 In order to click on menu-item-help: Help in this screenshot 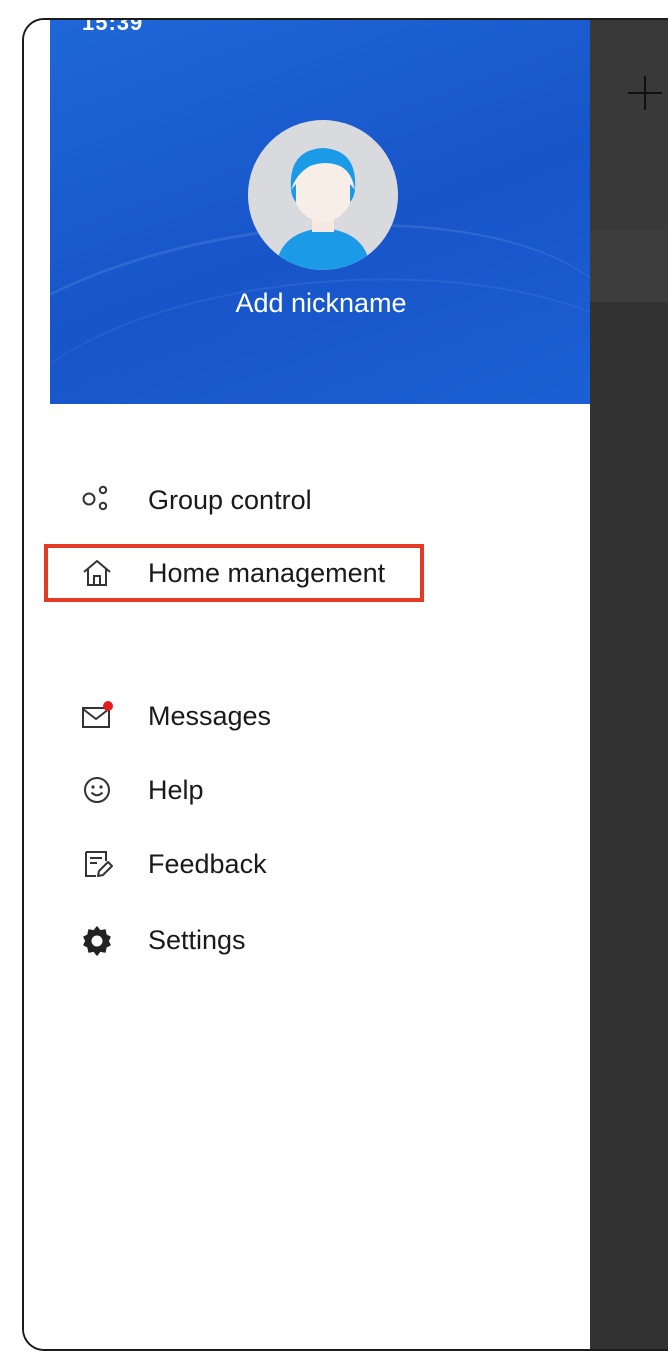, I will do `click(142, 790)`.